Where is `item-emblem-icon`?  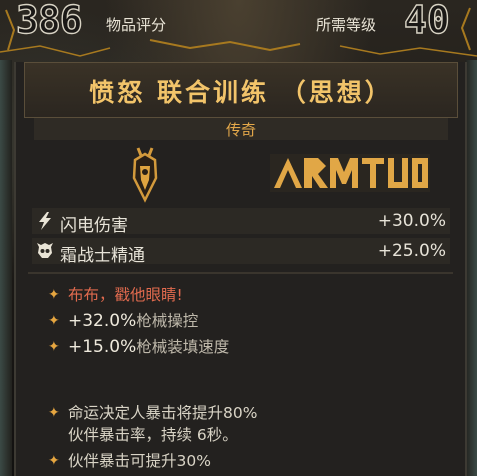 item-emblem-icon is located at coordinates (145, 175).